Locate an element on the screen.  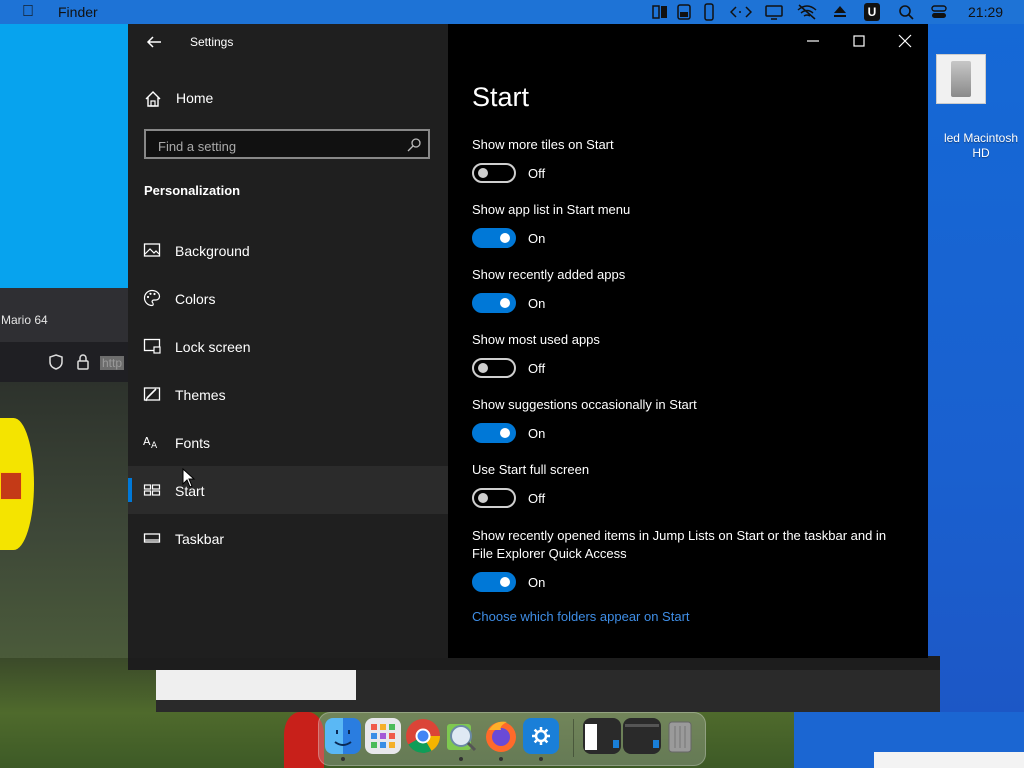
setting-recently-added: Show recently added apps On is located at coordinates (692, 289).